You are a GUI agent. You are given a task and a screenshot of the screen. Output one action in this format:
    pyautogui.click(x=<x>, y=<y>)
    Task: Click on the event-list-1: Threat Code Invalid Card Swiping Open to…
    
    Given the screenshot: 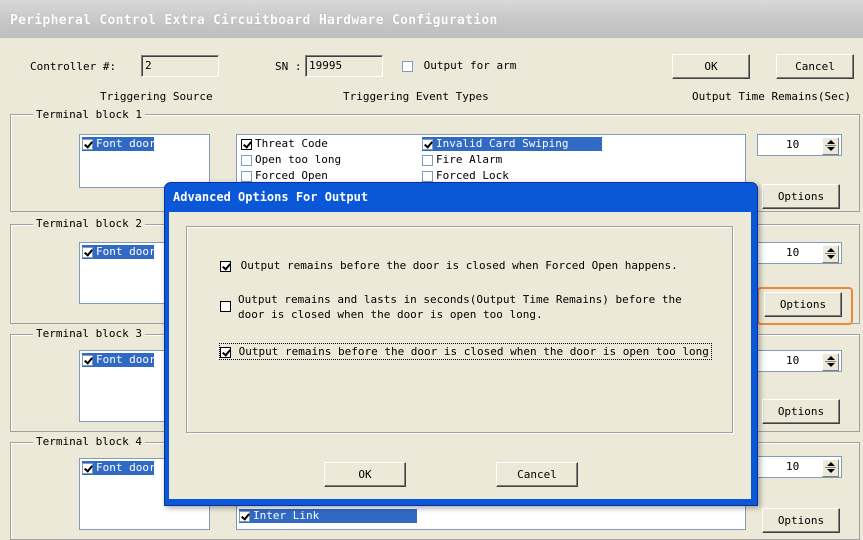 What is the action you would take?
    pyautogui.click(x=491, y=161)
    